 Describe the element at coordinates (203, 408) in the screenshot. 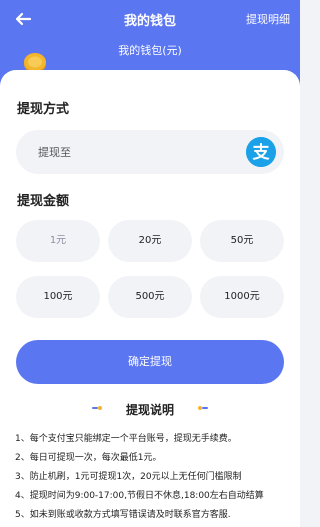

I see `decorative-dot-icon` at that location.